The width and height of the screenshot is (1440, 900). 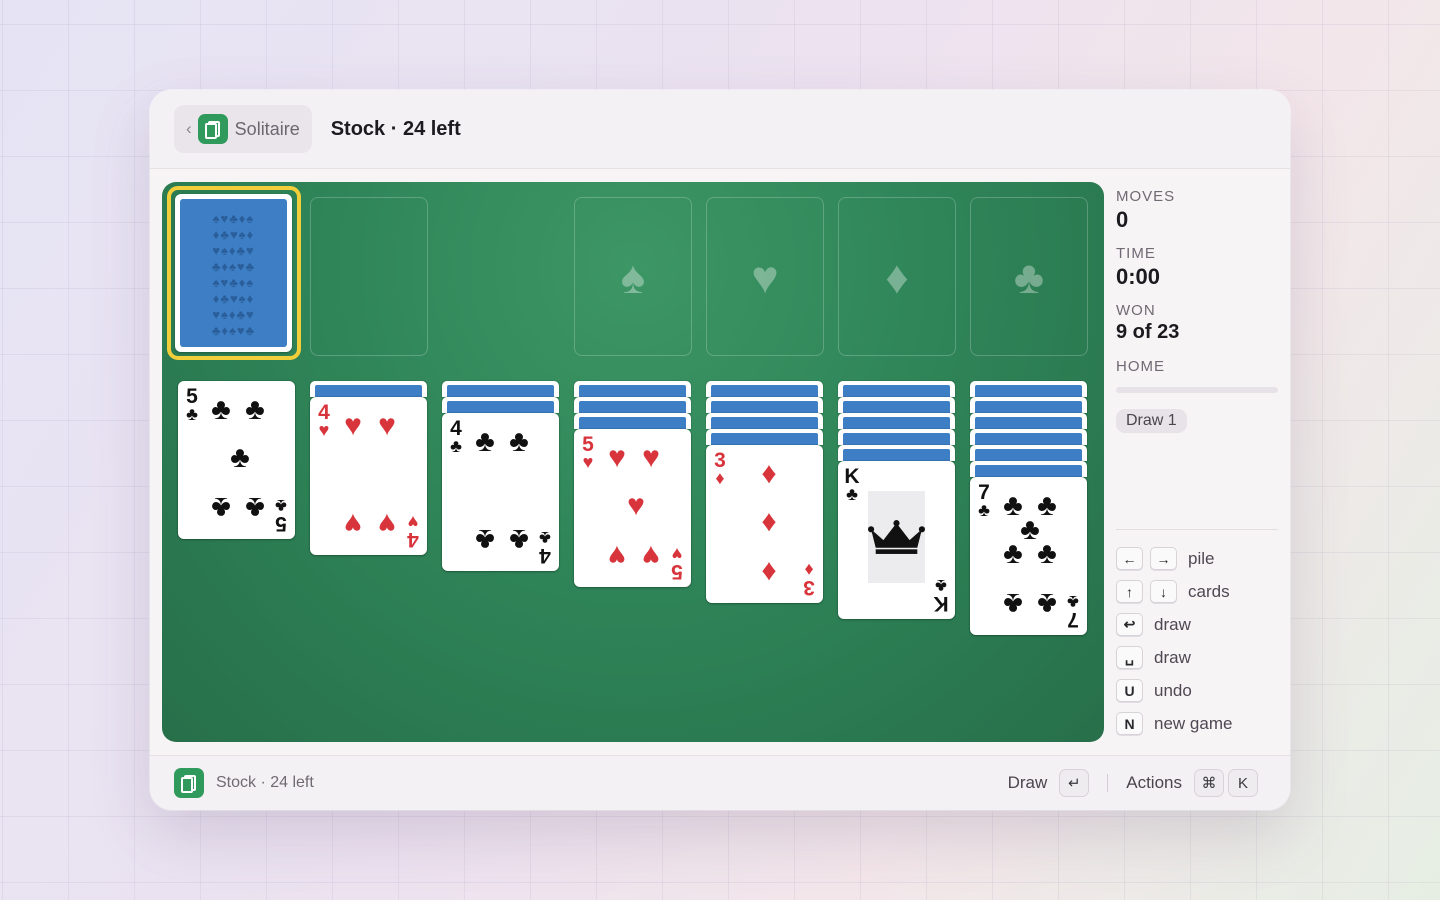 I want to click on card-suit-icon: ♥, so click(x=677, y=554).